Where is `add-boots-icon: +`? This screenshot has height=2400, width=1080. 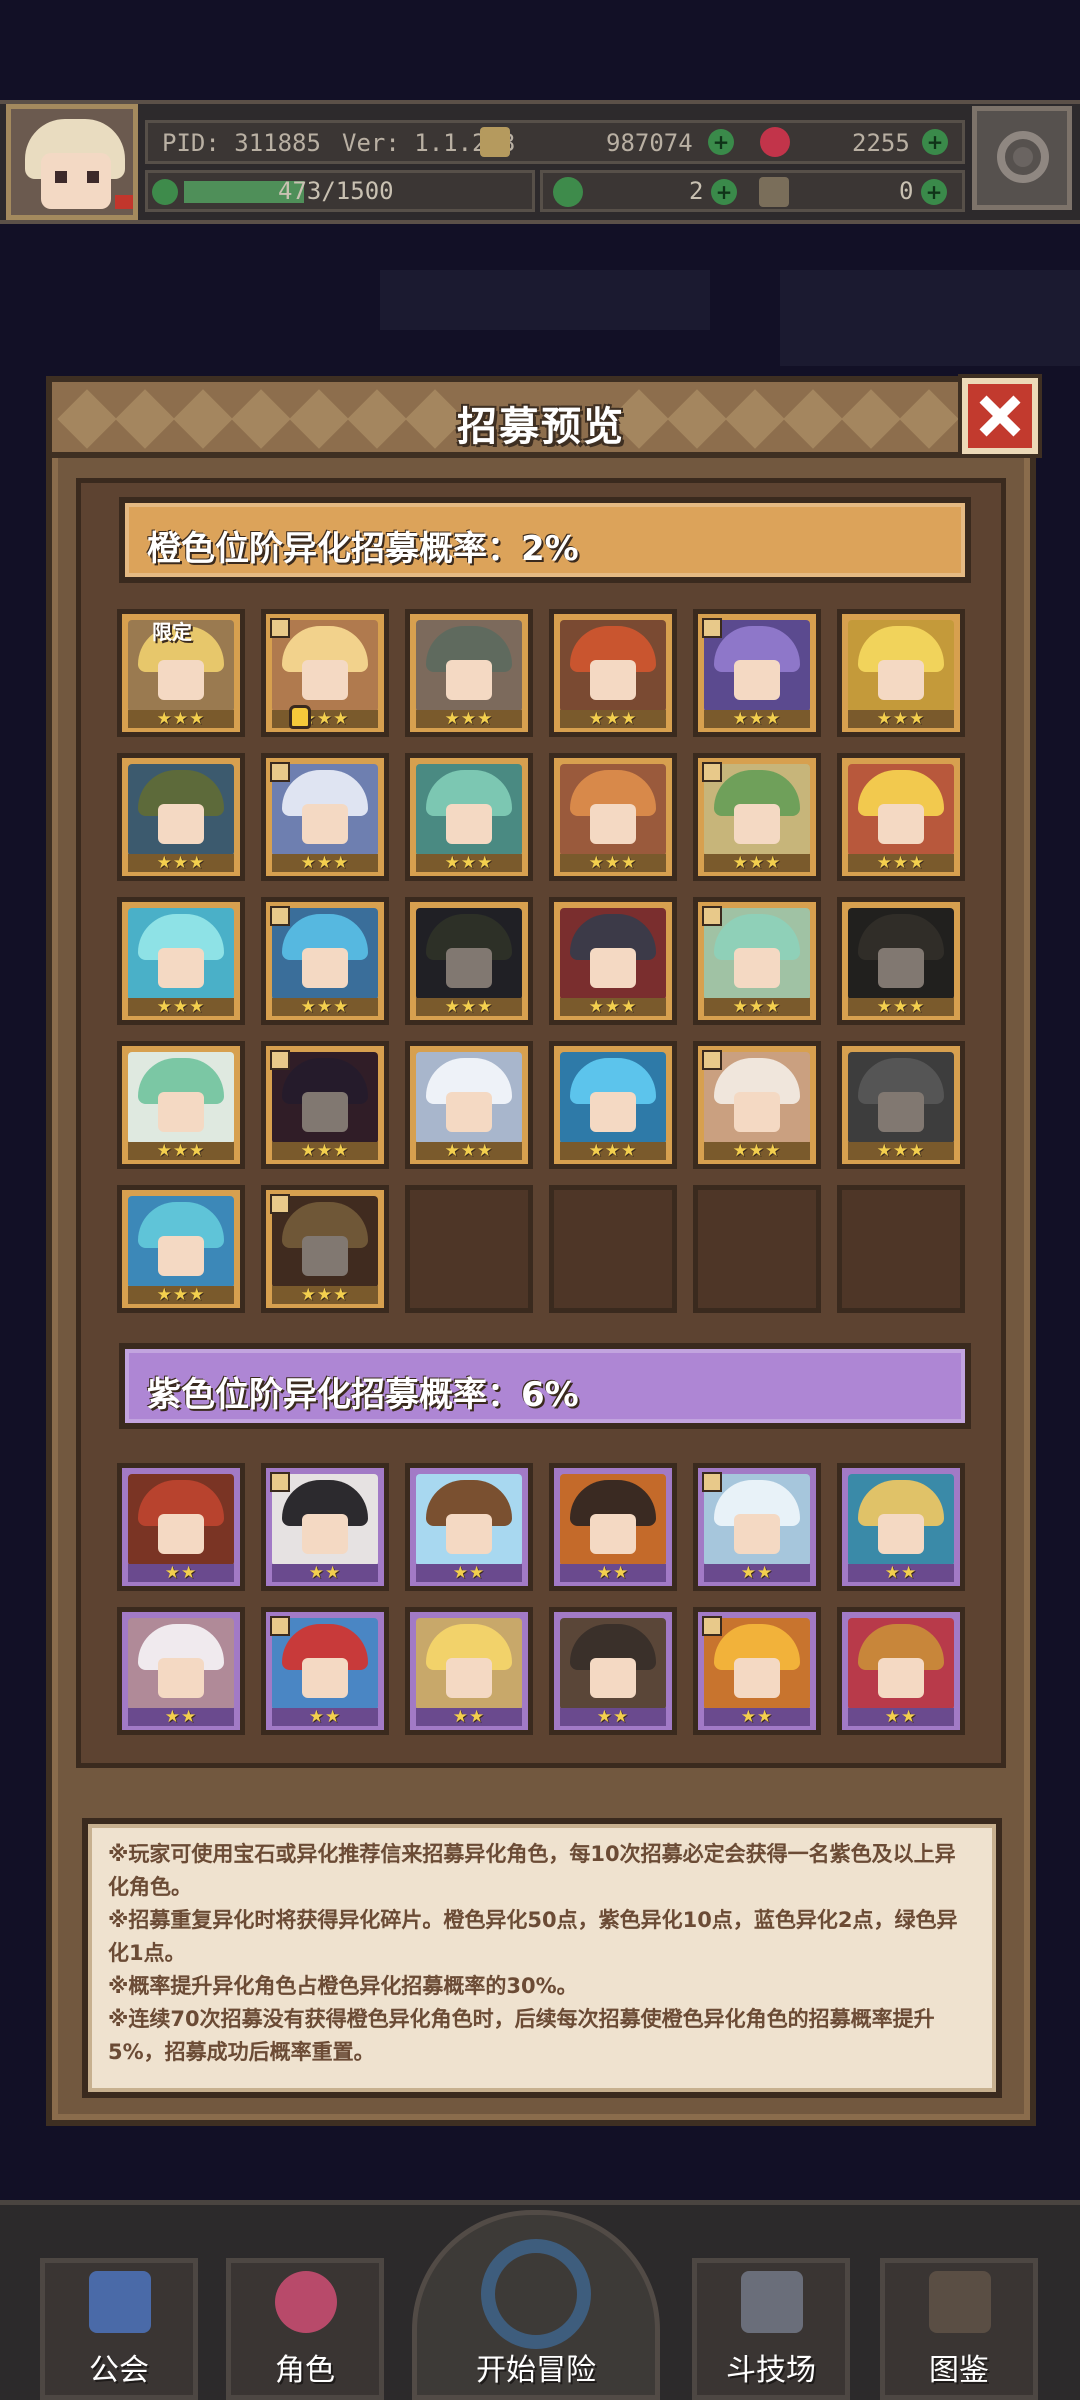 add-boots-icon: + is located at coordinates (934, 192).